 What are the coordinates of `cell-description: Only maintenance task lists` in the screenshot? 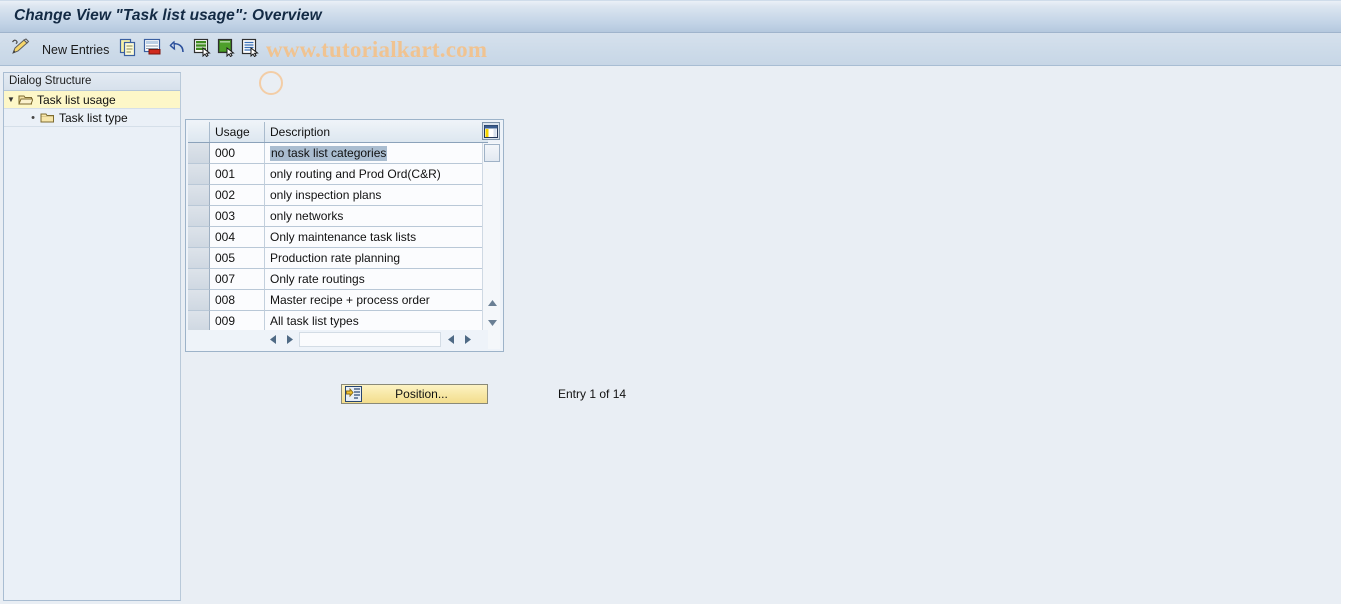 It's located at (376, 237).